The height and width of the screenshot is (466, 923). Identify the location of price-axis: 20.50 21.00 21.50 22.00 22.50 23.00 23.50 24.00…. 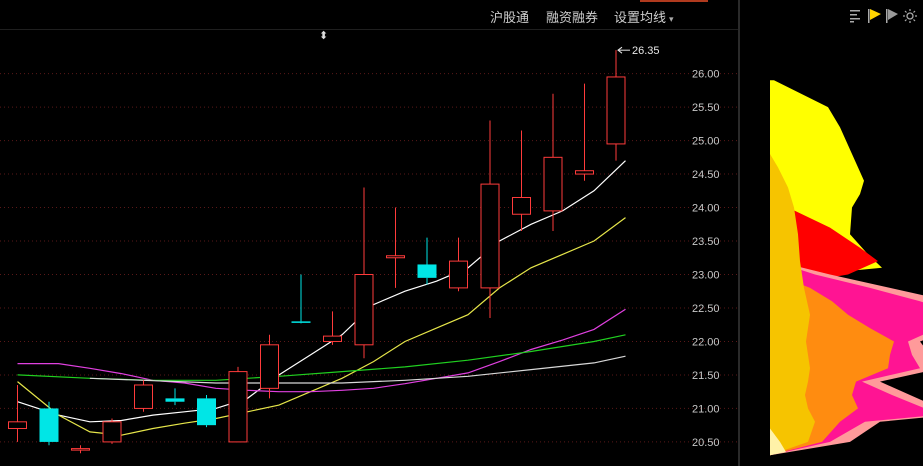
(706, 259).